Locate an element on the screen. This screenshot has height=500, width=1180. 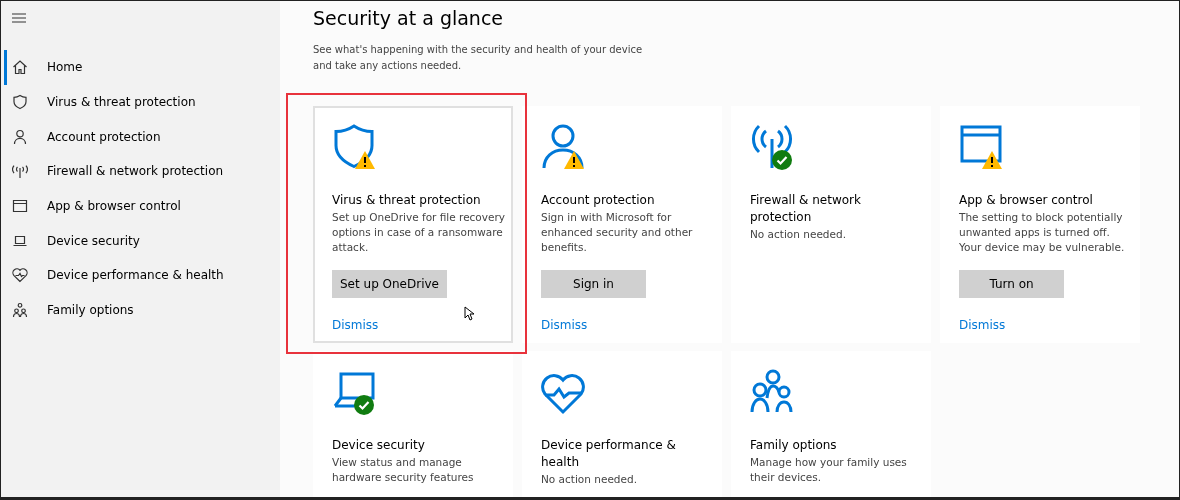
card-title: Firewall & network protection is located at coordinates (806, 209).